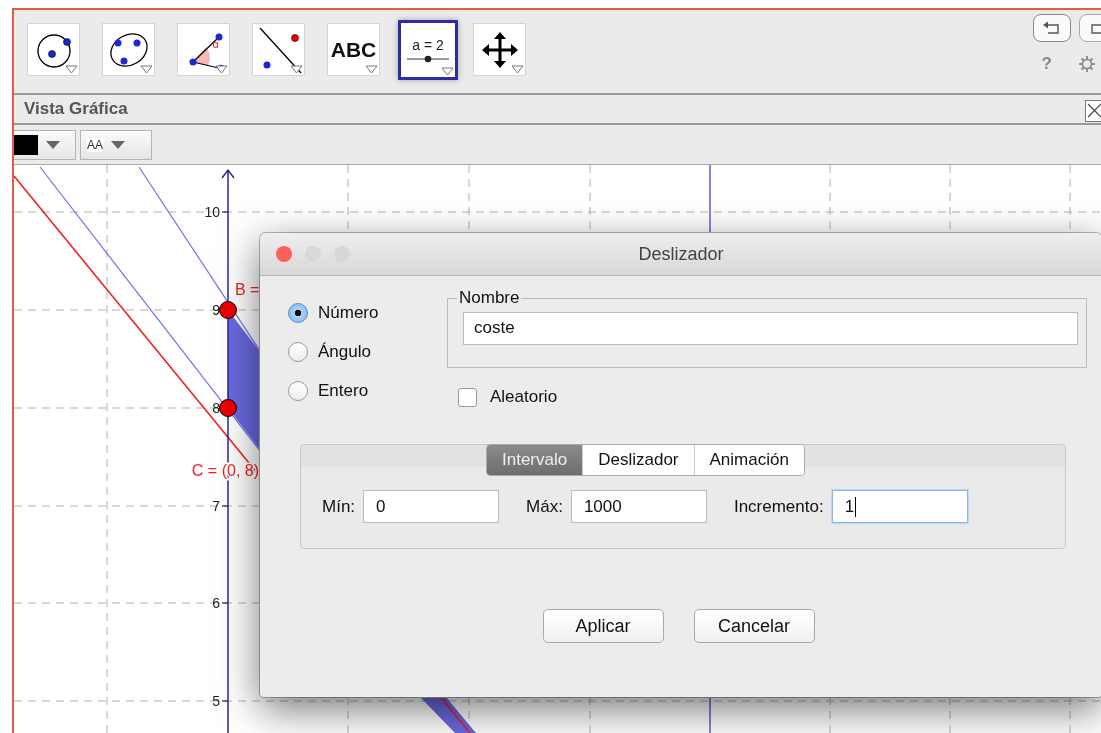  What do you see at coordinates (1087, 64) in the screenshot?
I see `settings-icon` at bounding box center [1087, 64].